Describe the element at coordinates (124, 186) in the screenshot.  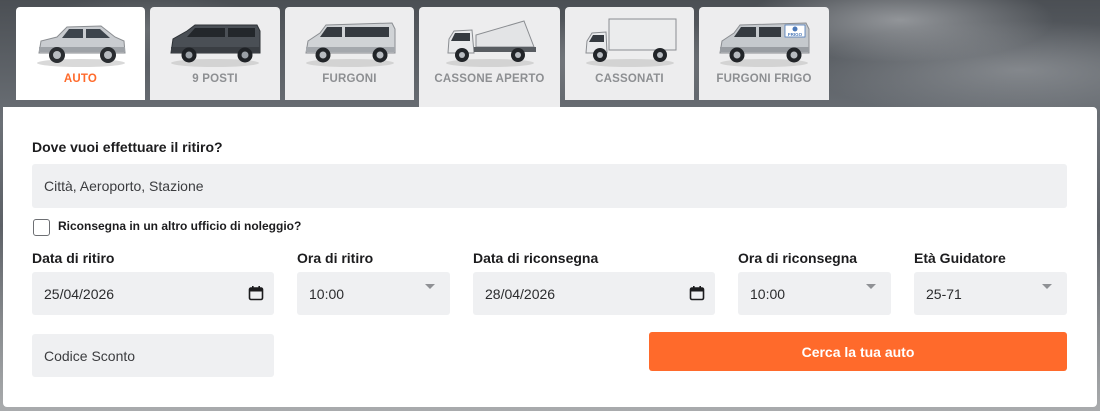
I see `pickup-location-placeholder: Città, Aeroporto, Stazione` at that location.